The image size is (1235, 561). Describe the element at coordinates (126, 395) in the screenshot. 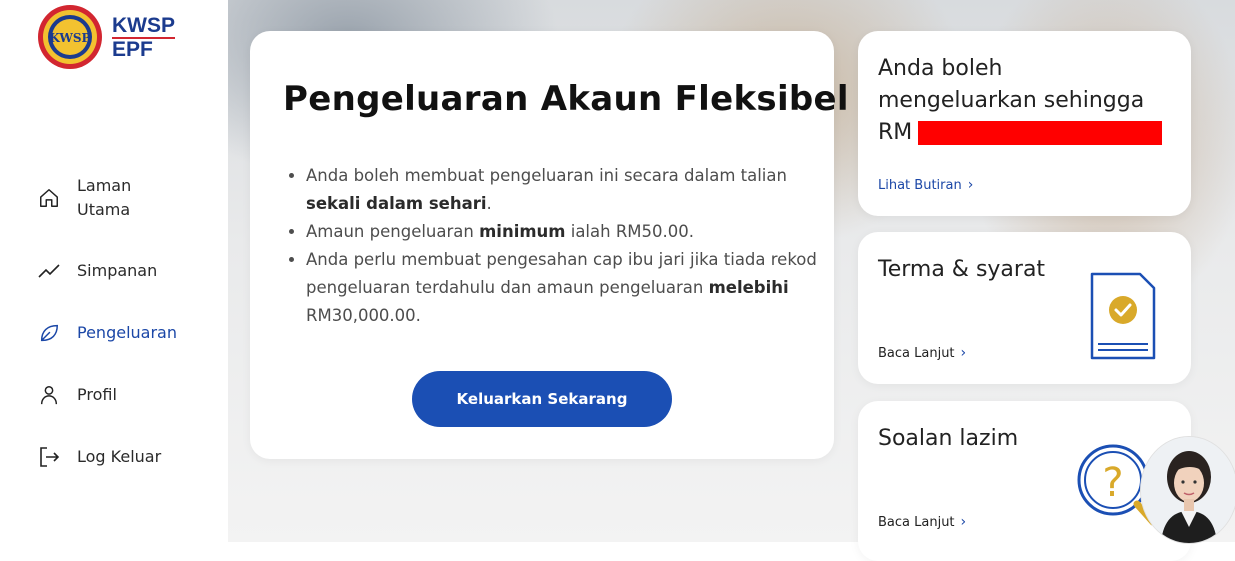

I see `sidebar-item-profil: Profil` at that location.